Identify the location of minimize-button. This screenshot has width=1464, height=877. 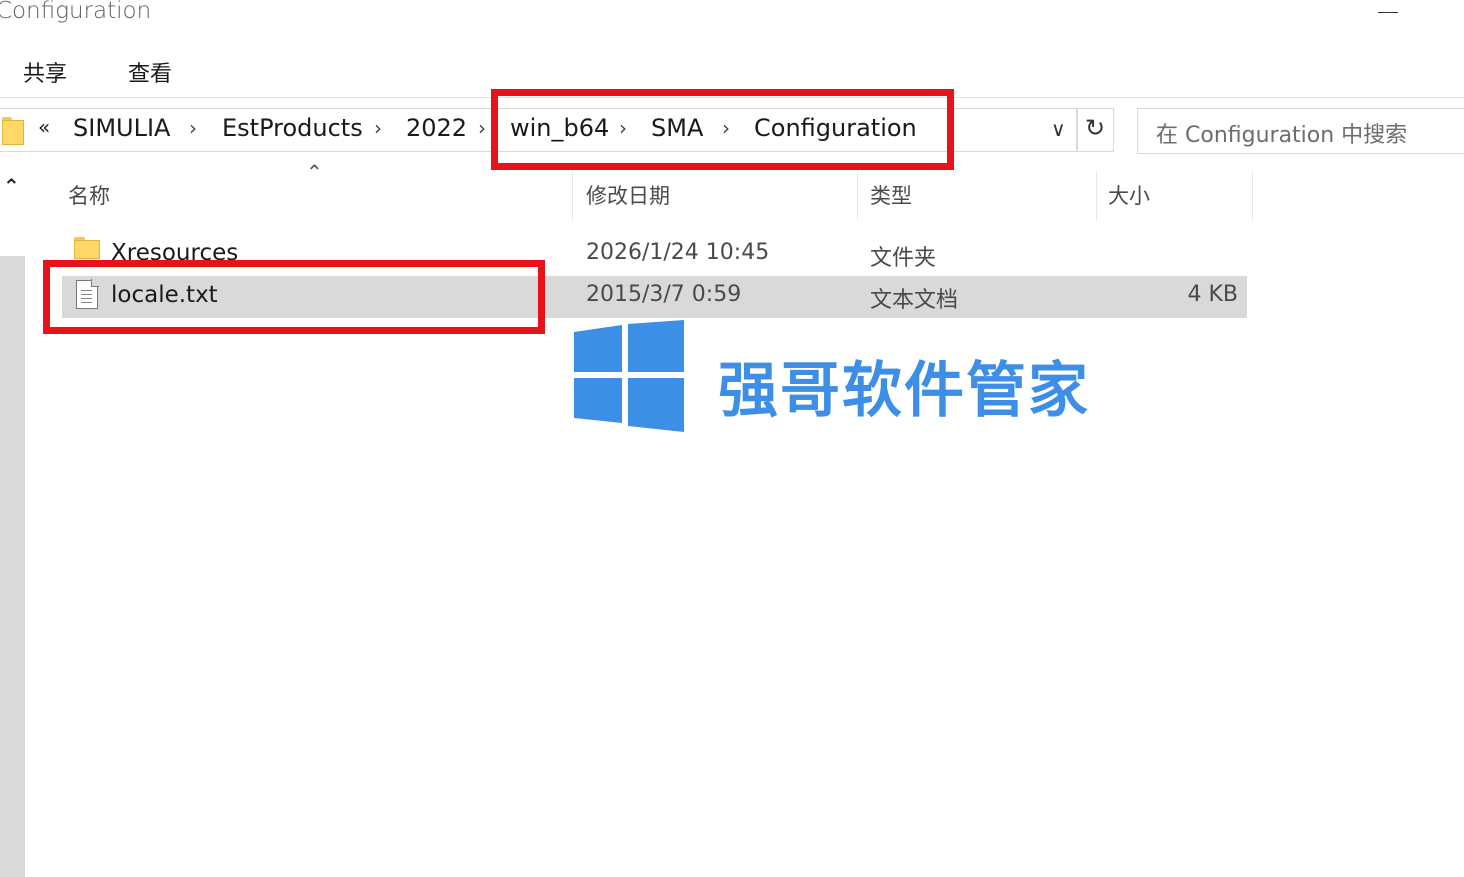
(1388, 12).